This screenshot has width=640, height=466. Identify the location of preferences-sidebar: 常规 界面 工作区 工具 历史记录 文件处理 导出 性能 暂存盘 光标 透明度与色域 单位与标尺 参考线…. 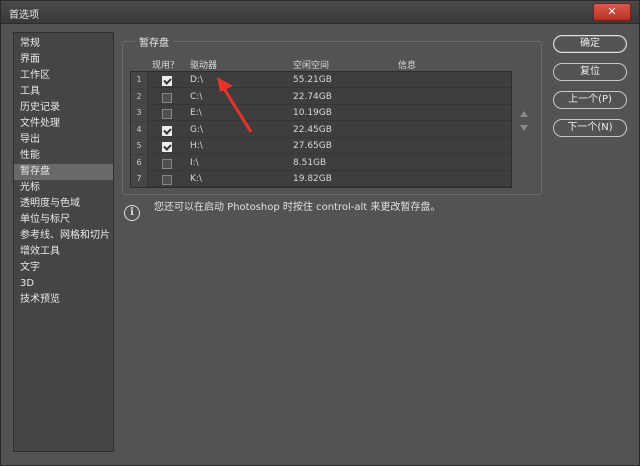
(63, 242).